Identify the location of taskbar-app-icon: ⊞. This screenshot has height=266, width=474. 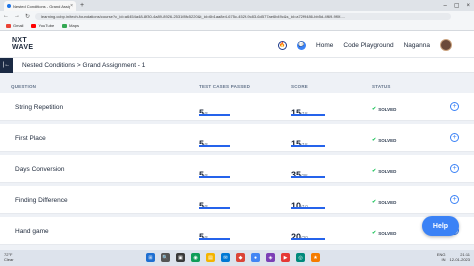
(150, 257).